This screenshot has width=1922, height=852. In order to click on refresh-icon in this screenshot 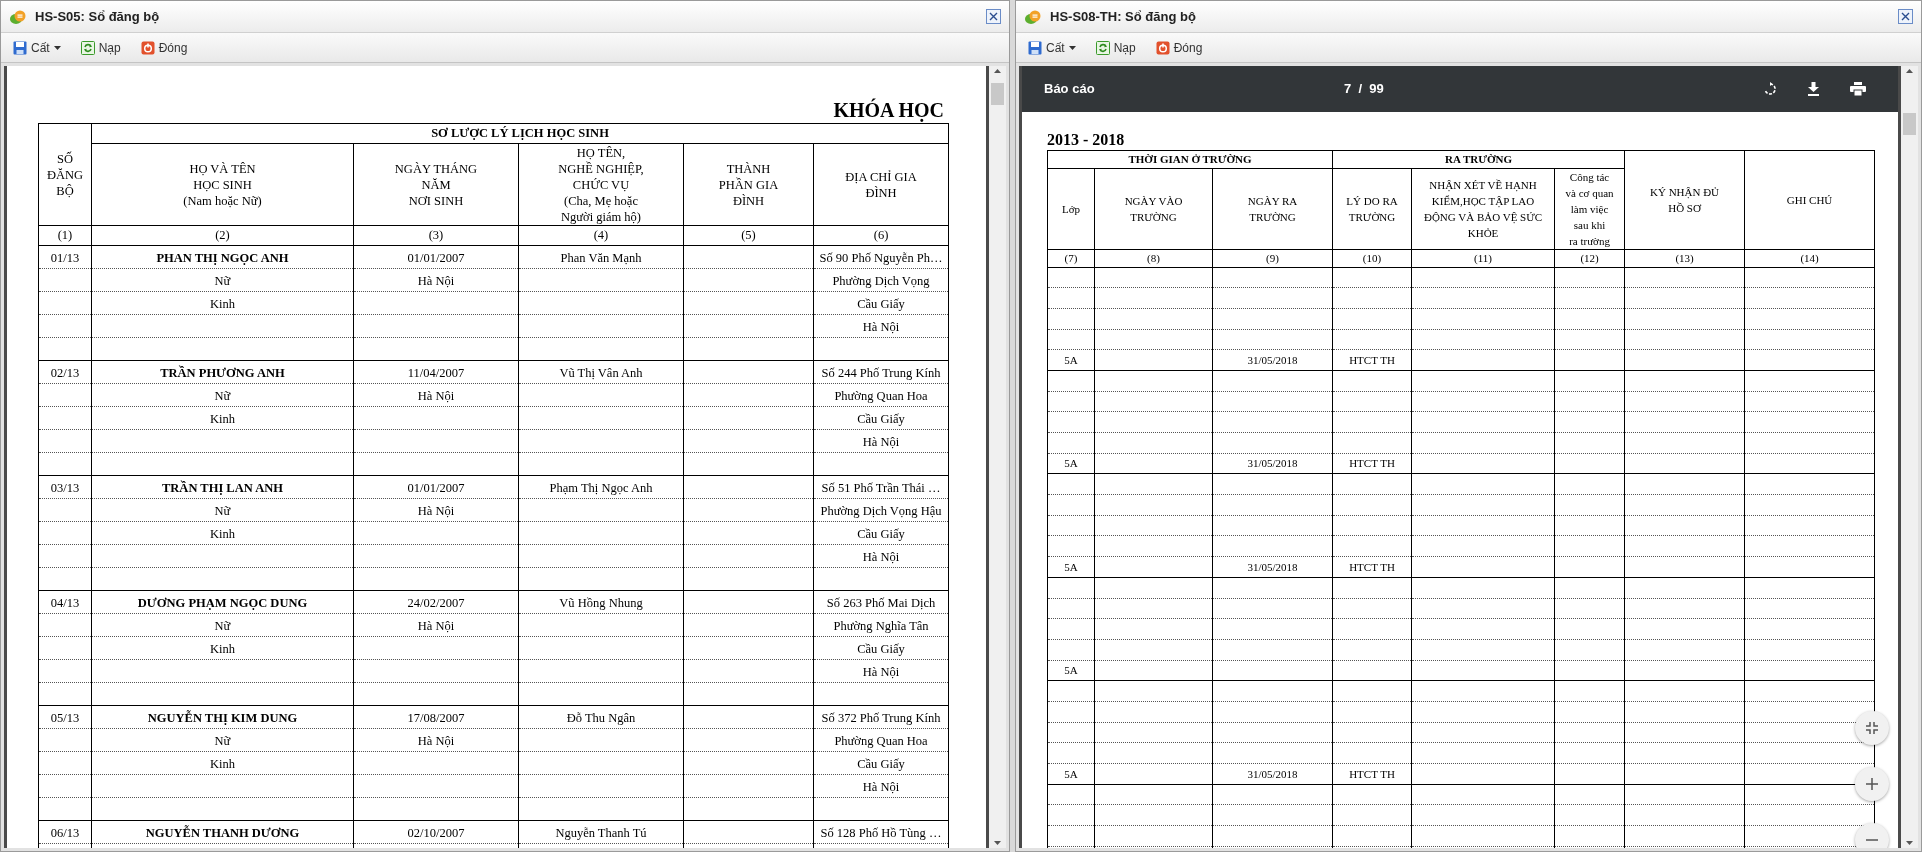, I will do `click(1102, 47)`.